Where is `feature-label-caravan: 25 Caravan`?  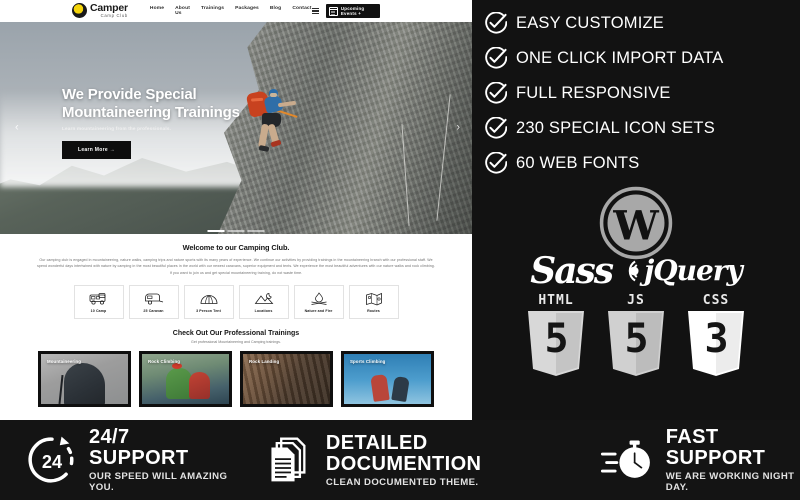 feature-label-caravan: 25 Caravan is located at coordinates (153, 310).